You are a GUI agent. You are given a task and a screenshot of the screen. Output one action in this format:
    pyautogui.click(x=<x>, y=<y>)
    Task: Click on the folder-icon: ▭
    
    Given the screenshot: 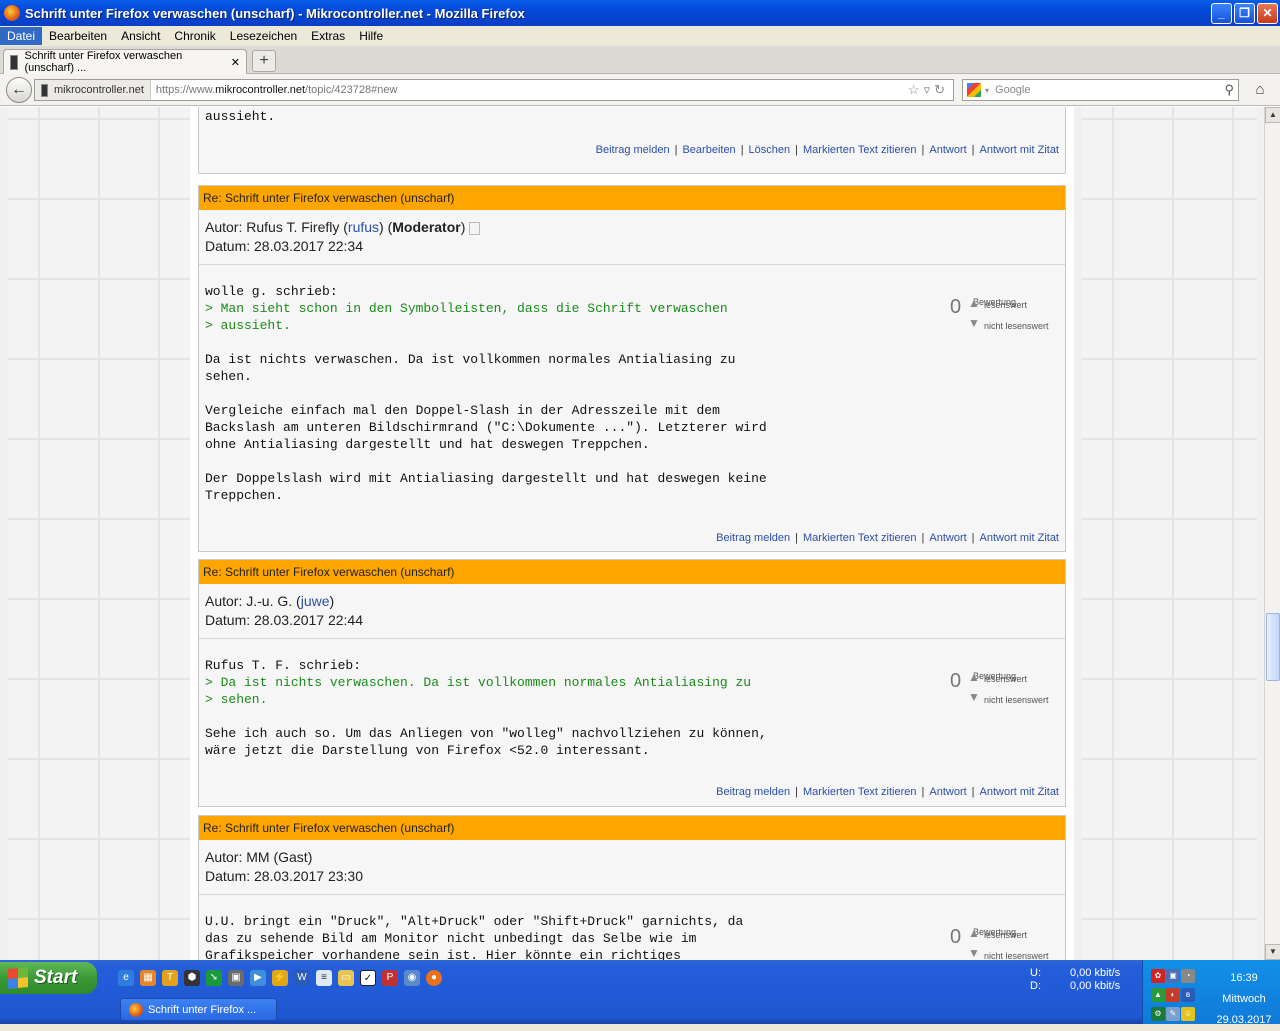 What is the action you would take?
    pyautogui.click(x=346, y=978)
    